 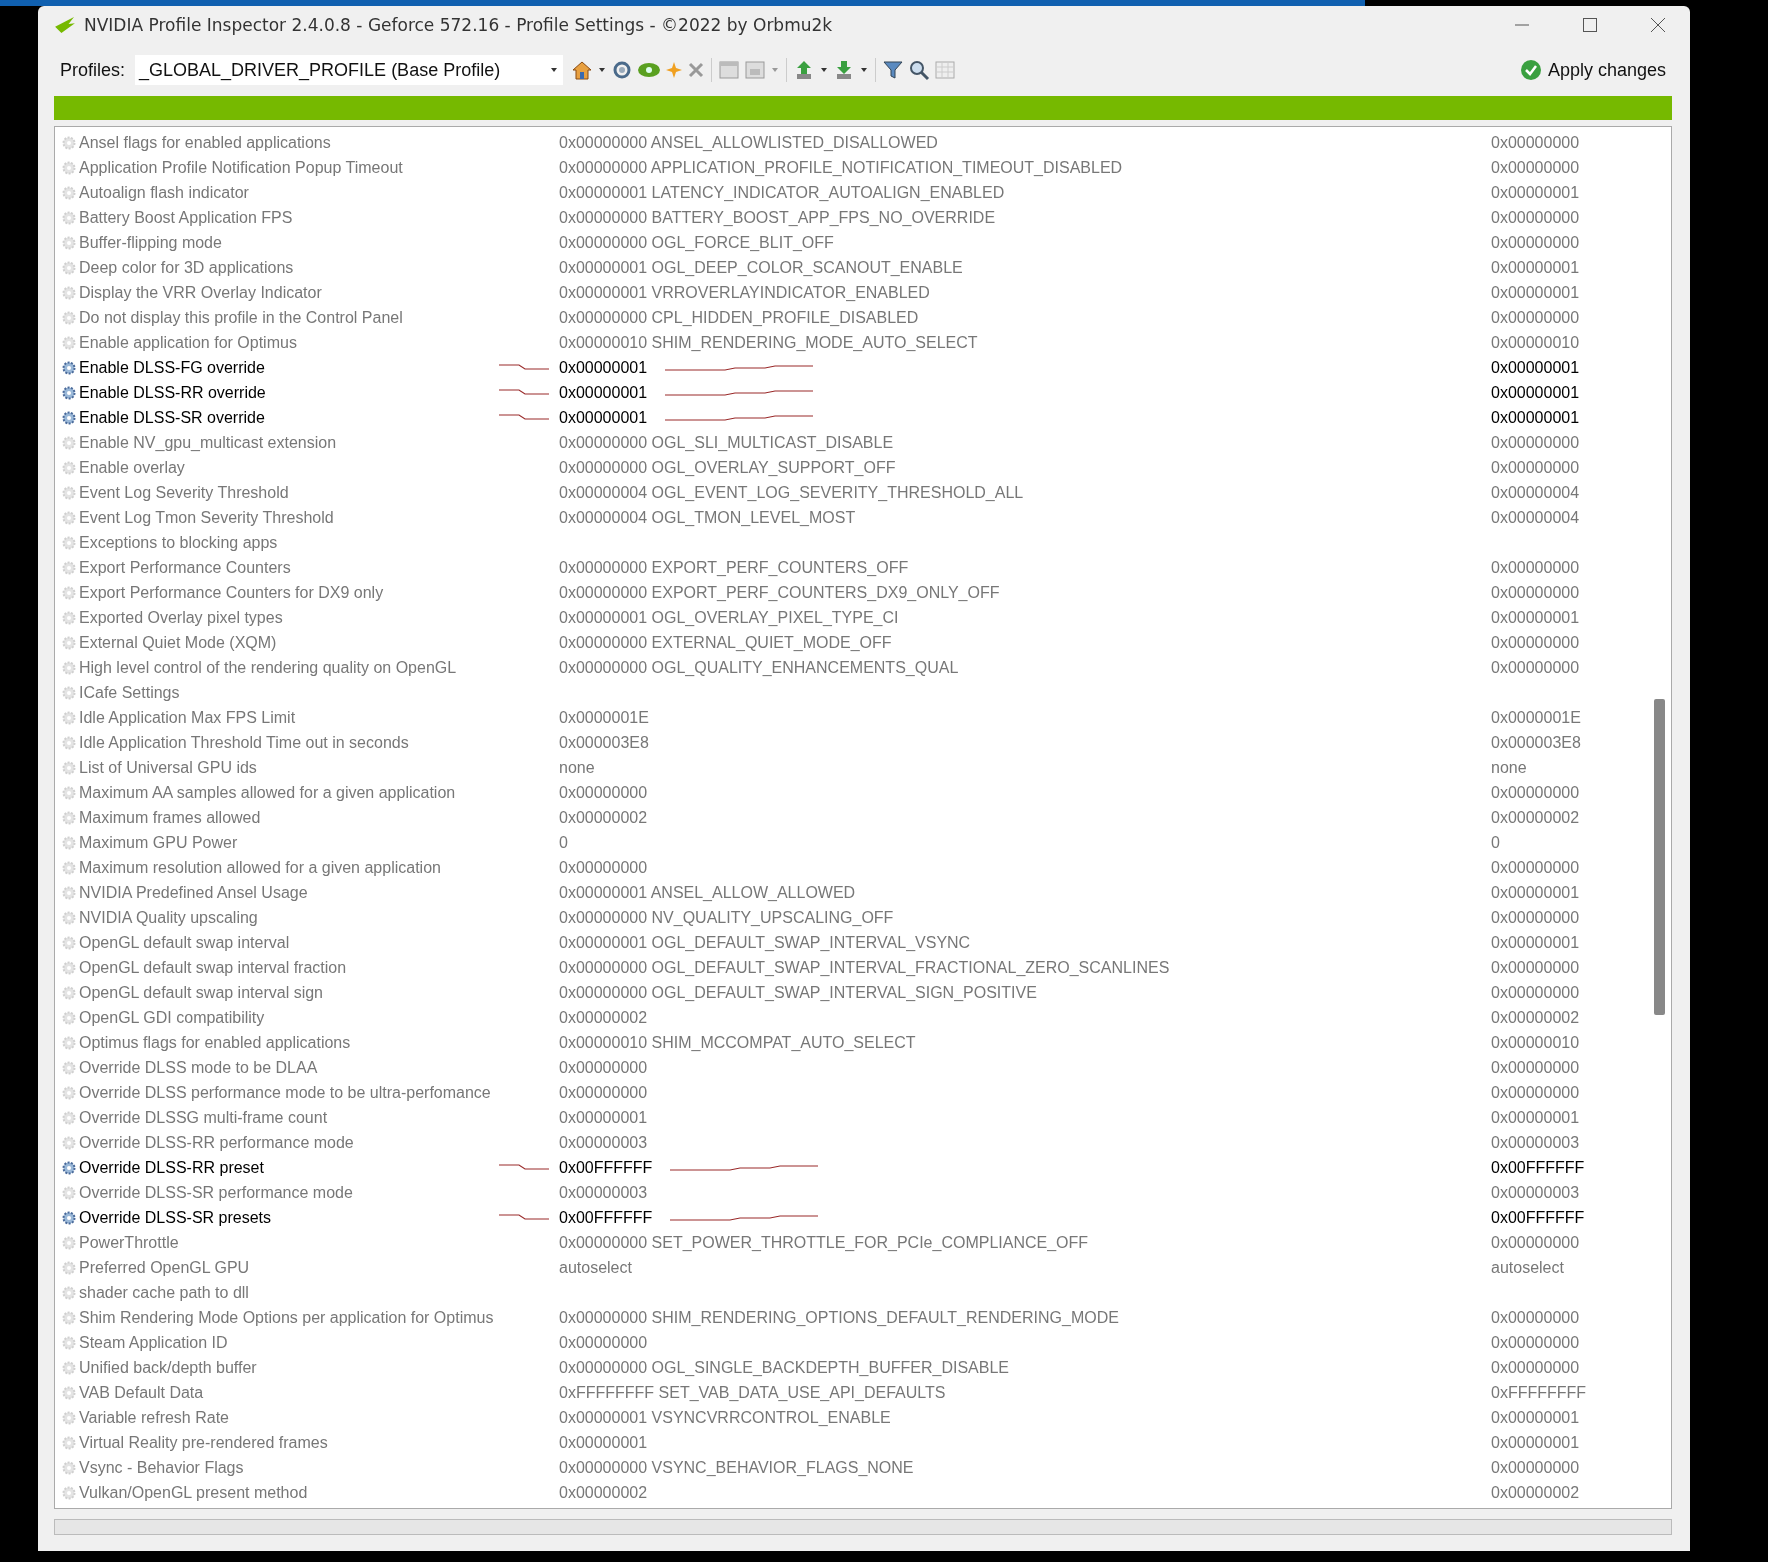 What do you see at coordinates (141, 1392) in the screenshot?
I see `setting-name: VAB Default Data` at bounding box center [141, 1392].